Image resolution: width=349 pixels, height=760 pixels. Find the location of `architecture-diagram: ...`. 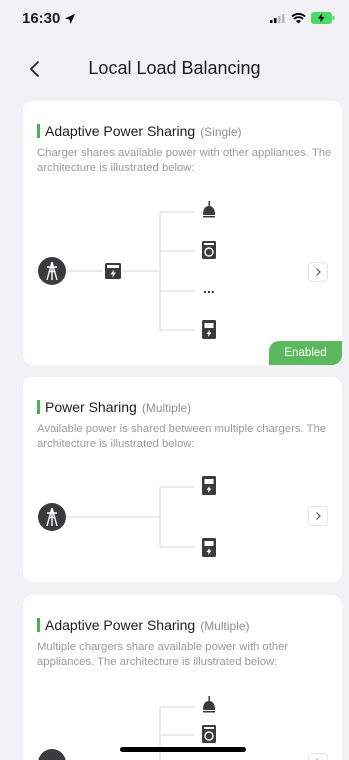

architecture-diagram: ... is located at coordinates (127, 270).